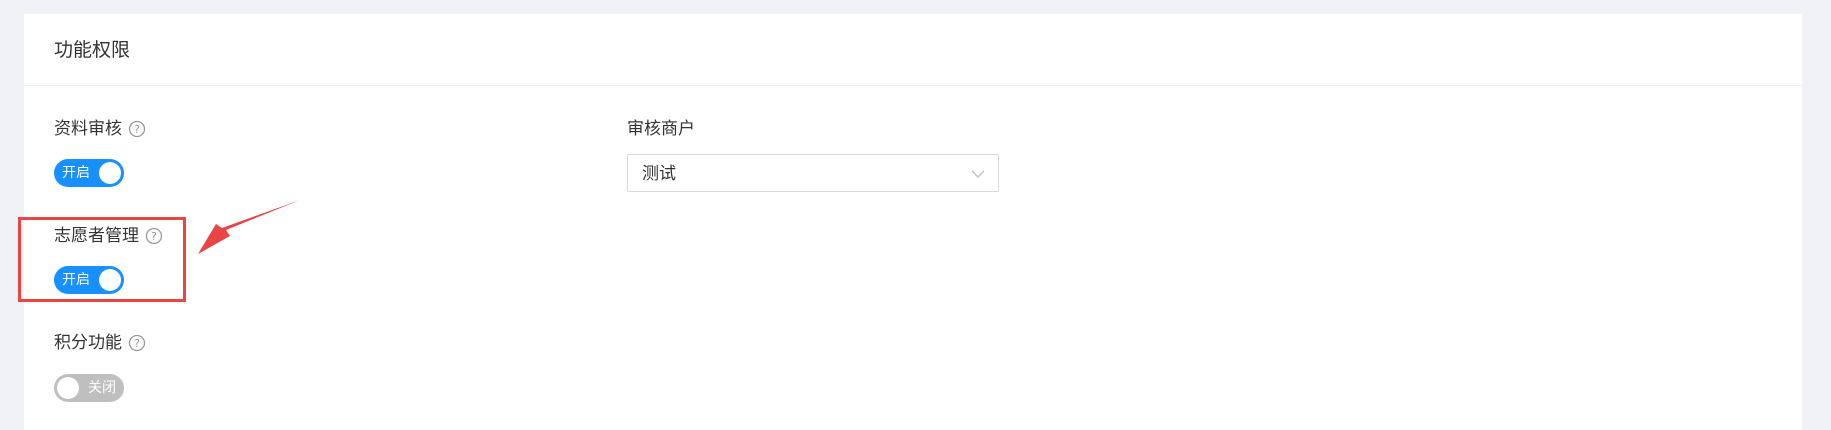  Describe the element at coordinates (249, 227) in the screenshot. I see `red-arrow-icon` at that location.